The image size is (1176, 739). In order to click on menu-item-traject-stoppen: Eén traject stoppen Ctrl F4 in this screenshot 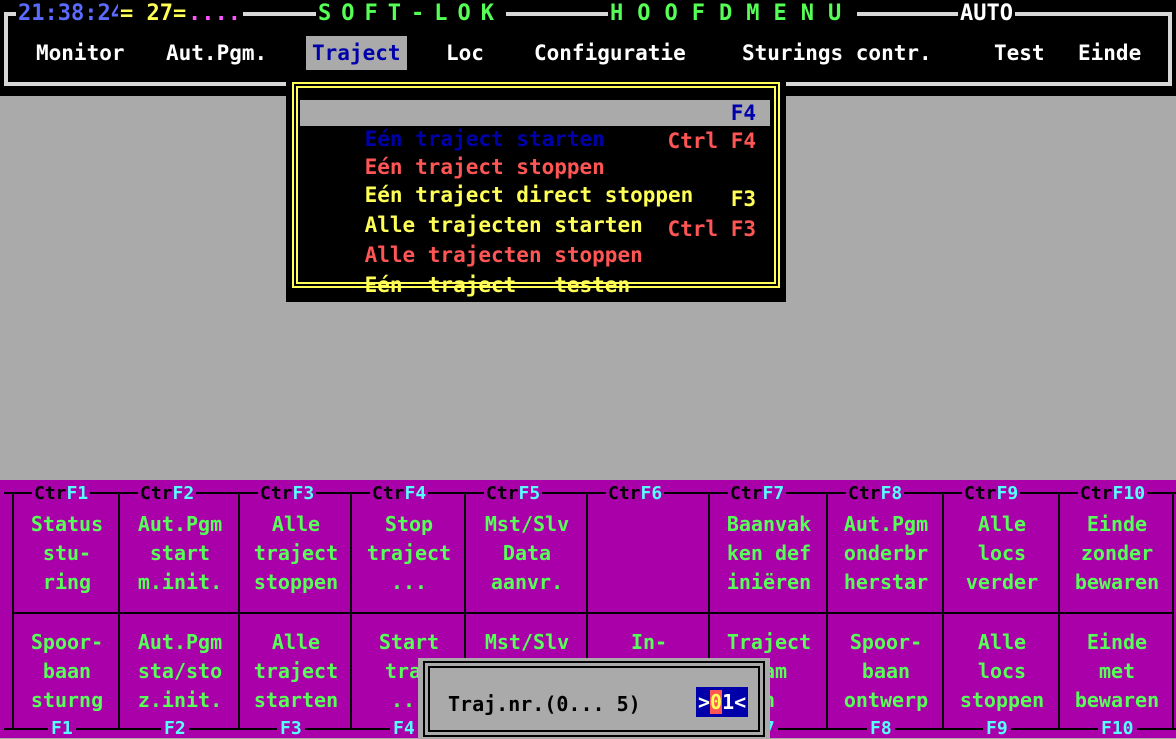, I will do `click(535, 153)`.